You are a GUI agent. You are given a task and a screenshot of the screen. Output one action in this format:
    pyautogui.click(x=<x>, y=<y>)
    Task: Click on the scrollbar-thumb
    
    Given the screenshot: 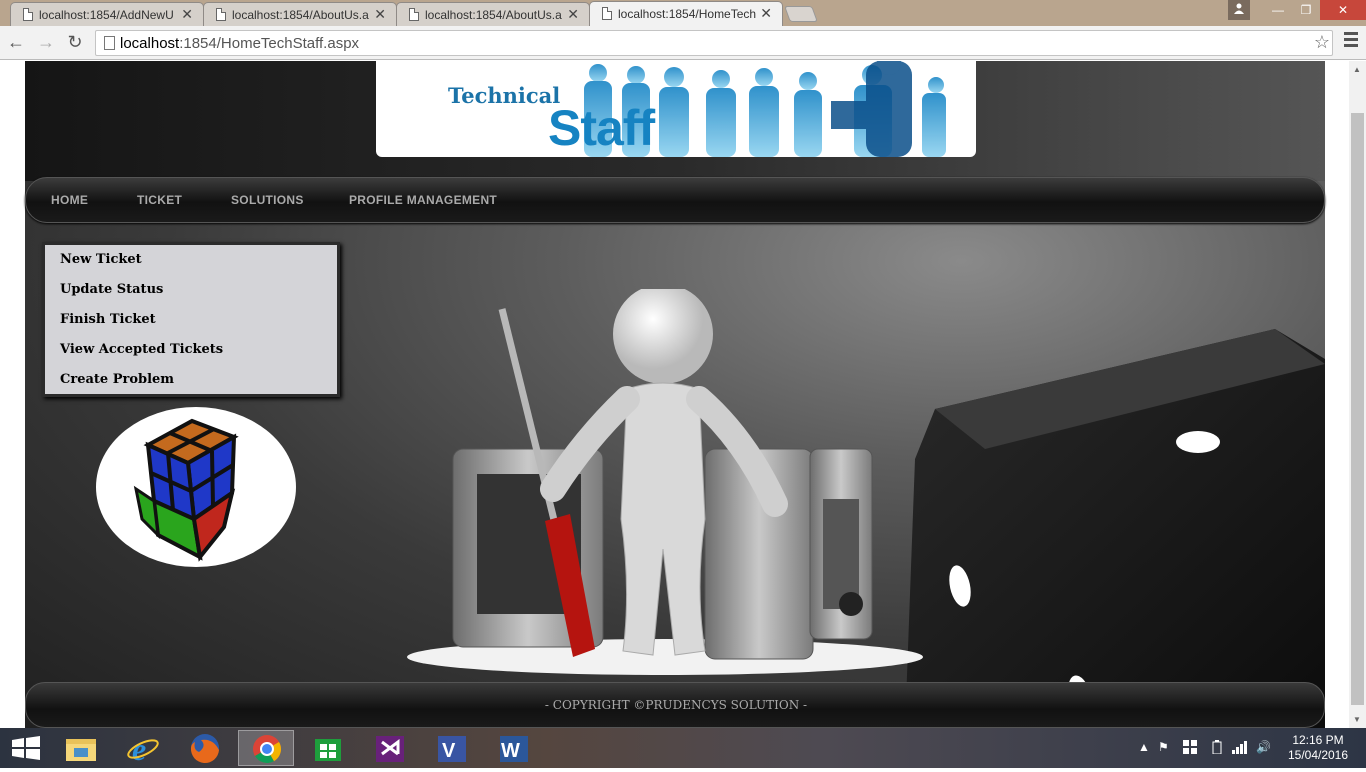 What is the action you would take?
    pyautogui.click(x=1357, y=409)
    